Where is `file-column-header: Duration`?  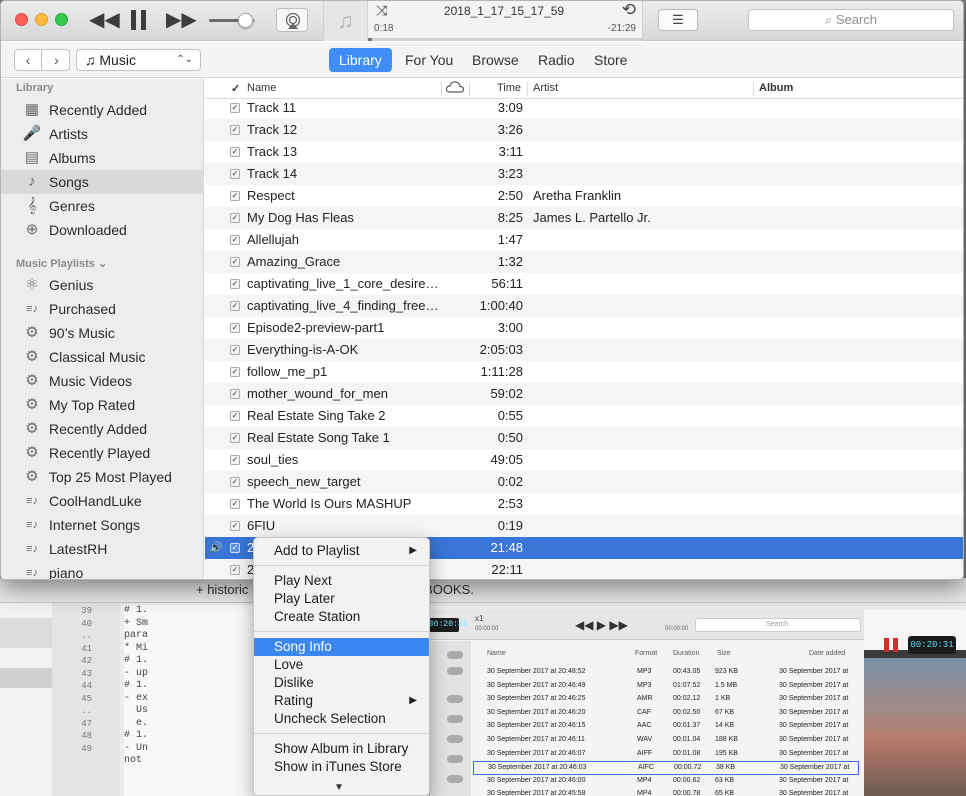
file-column-header: Duration is located at coordinates (686, 653).